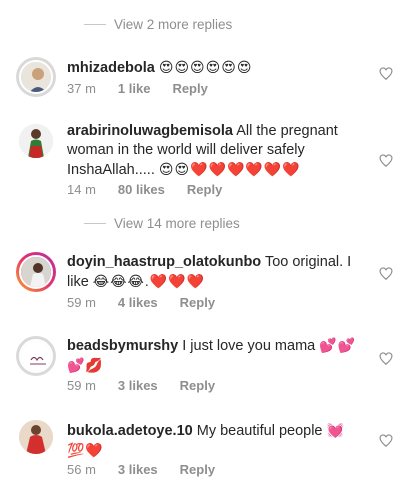 This screenshot has height=485, width=412. Describe the element at coordinates (229, 169) in the screenshot. I see `comment-emoji: 😍😍❤️❤️❤️❤️❤️❤️` at that location.